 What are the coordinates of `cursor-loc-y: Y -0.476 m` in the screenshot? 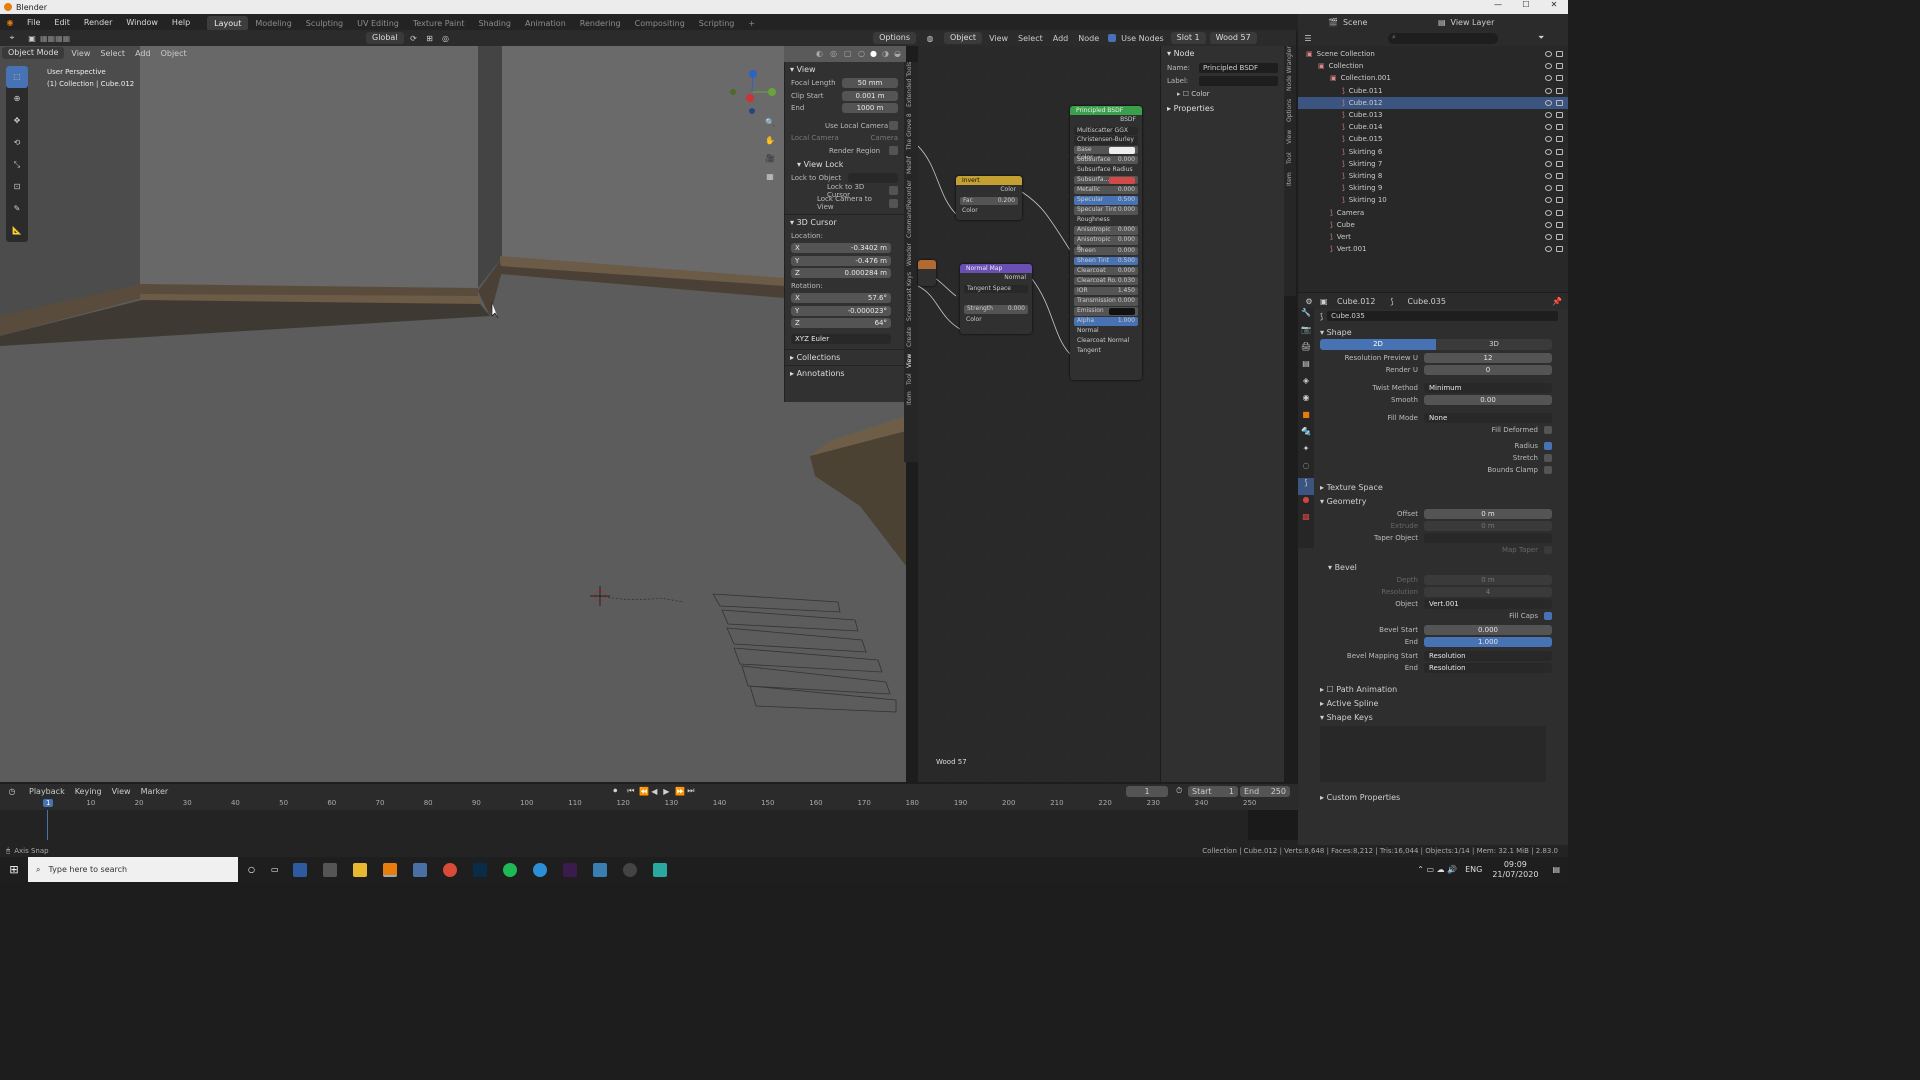 It's located at (841, 260).